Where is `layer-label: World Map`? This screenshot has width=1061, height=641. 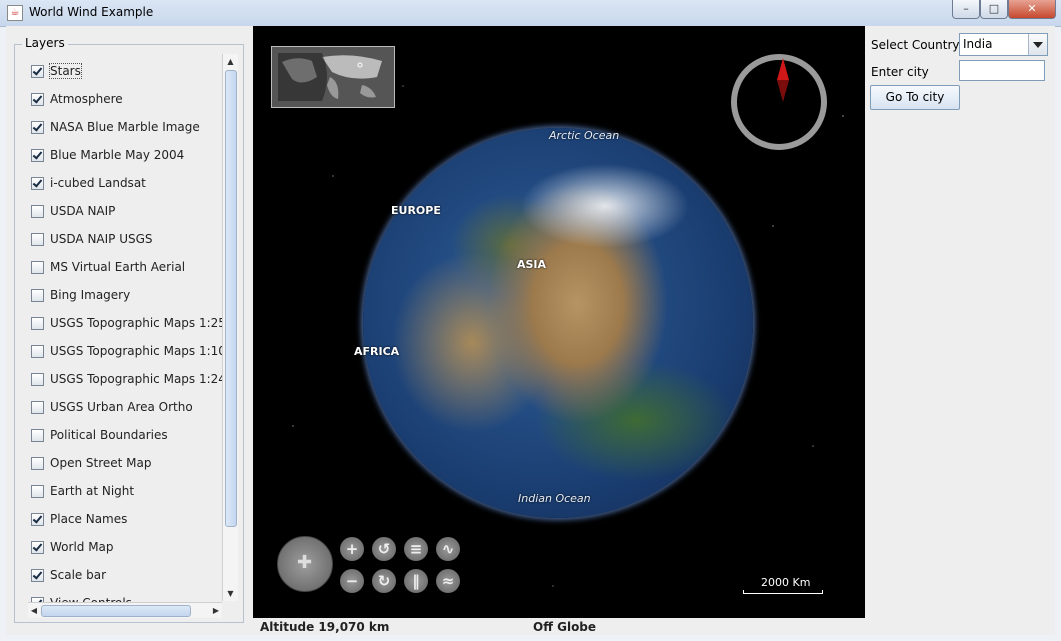 layer-label: World Map is located at coordinates (82, 547).